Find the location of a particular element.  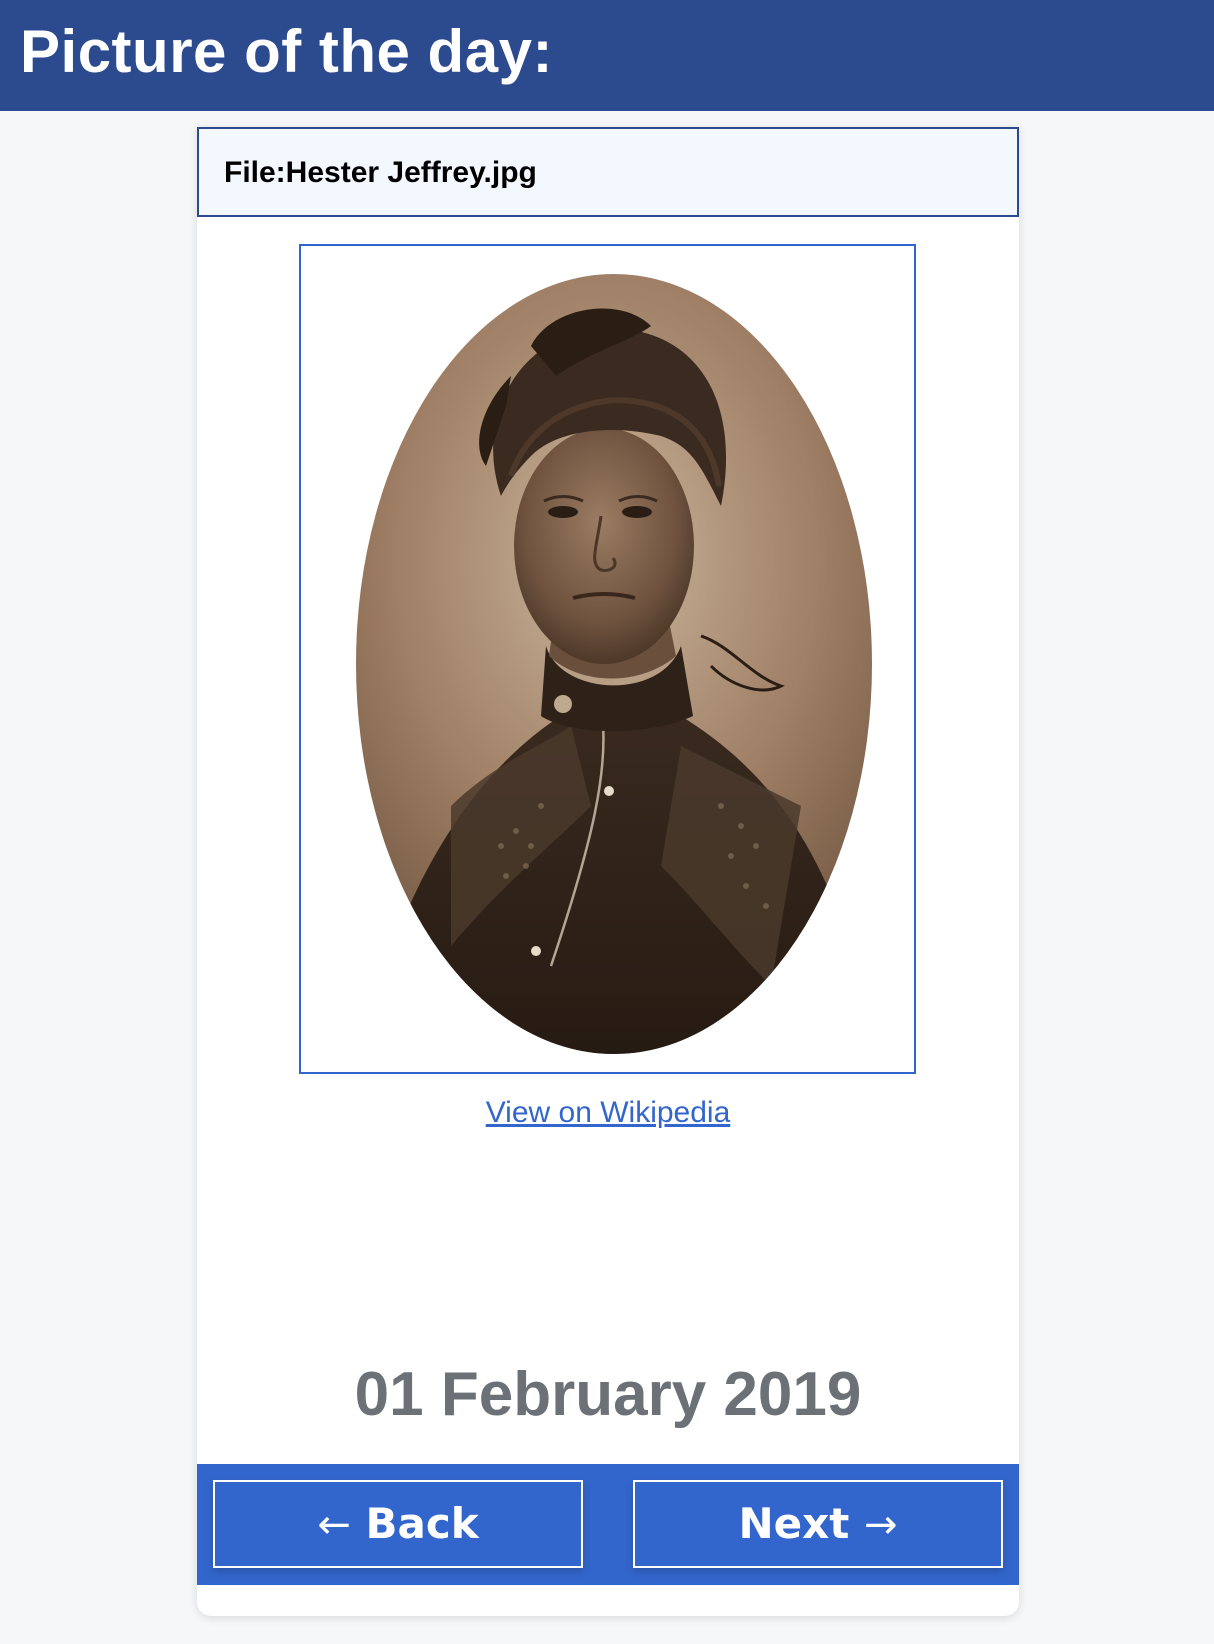

next-button: Next → is located at coordinates (818, 1524).